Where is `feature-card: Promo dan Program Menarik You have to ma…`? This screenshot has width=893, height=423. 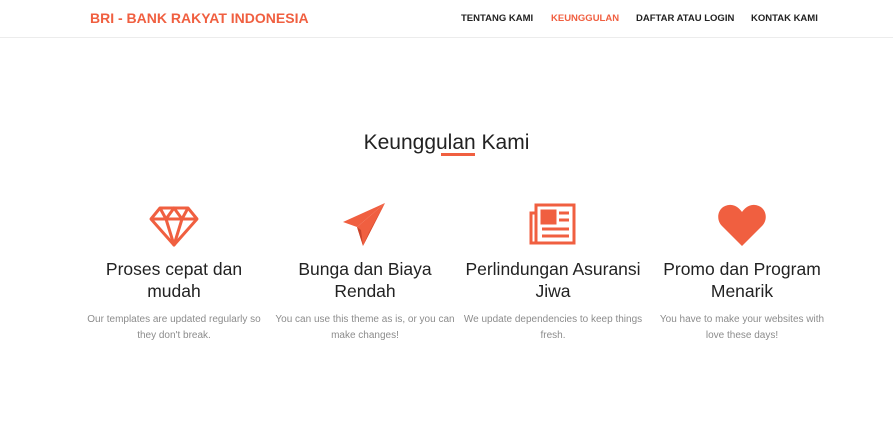
feature-card: Promo dan Program Menarik You have to ma… is located at coordinates (742, 272).